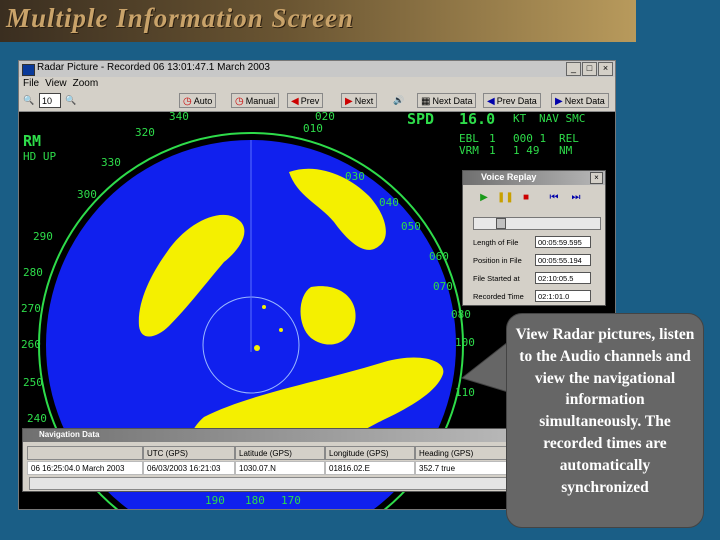  I want to click on next-data-button: ▦ Next Data, so click(447, 100).